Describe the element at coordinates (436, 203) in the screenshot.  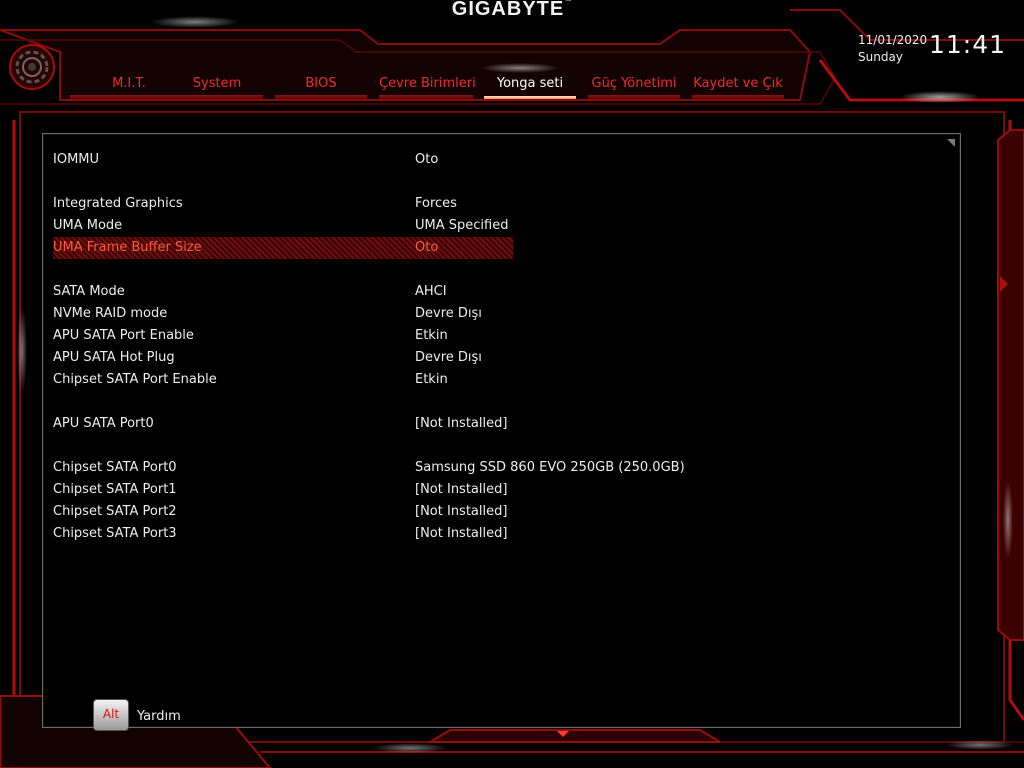
I see `setting-value: Forces` at that location.